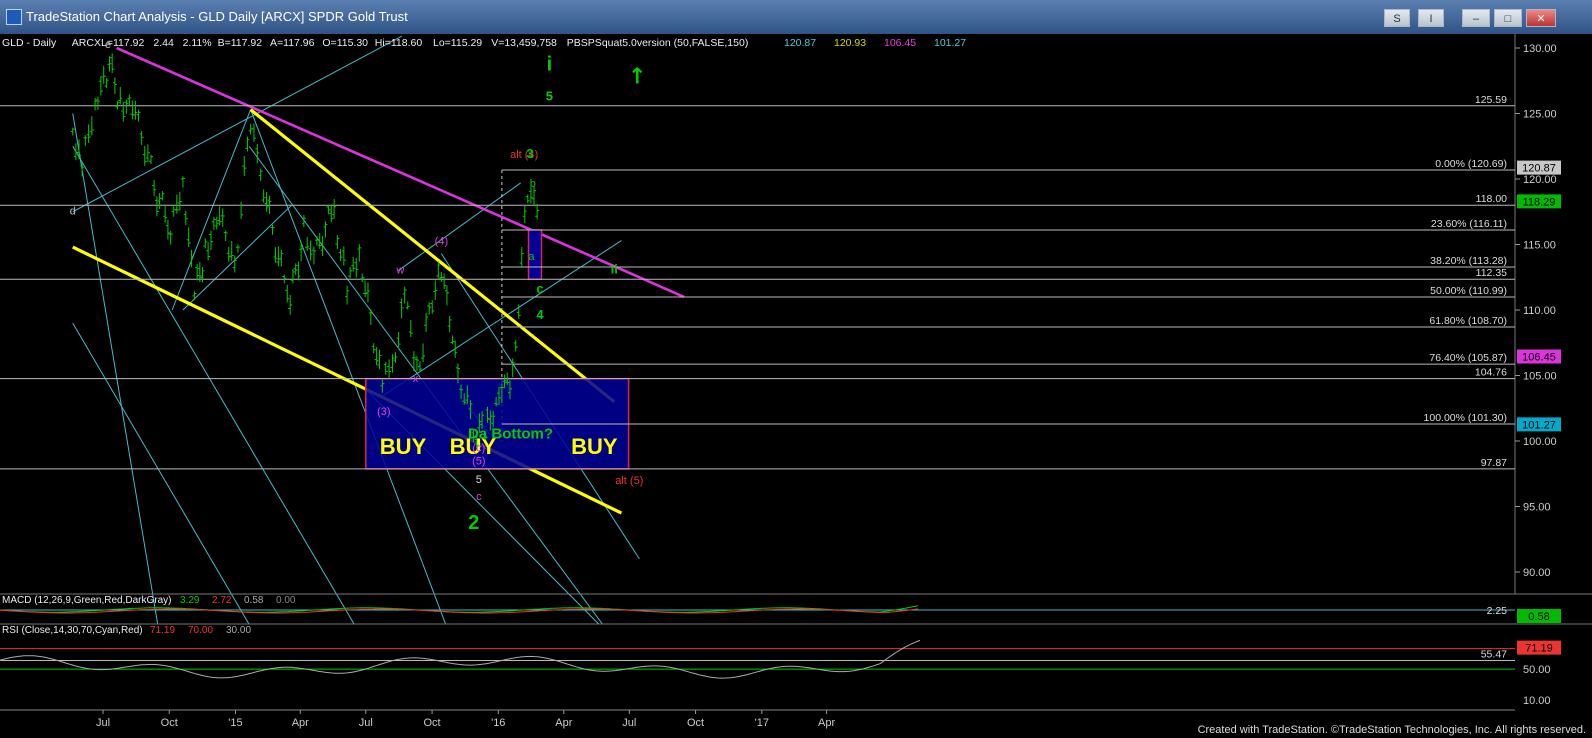 This screenshot has width=1592, height=738. I want to click on y-tick-label: 125.00, so click(1540, 115).